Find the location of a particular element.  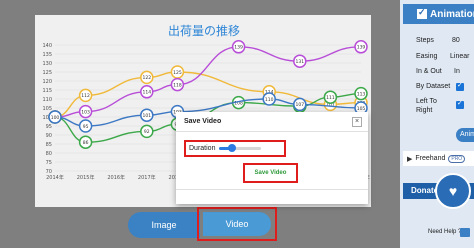

save-video-button: Save Video is located at coordinates (271, 173).